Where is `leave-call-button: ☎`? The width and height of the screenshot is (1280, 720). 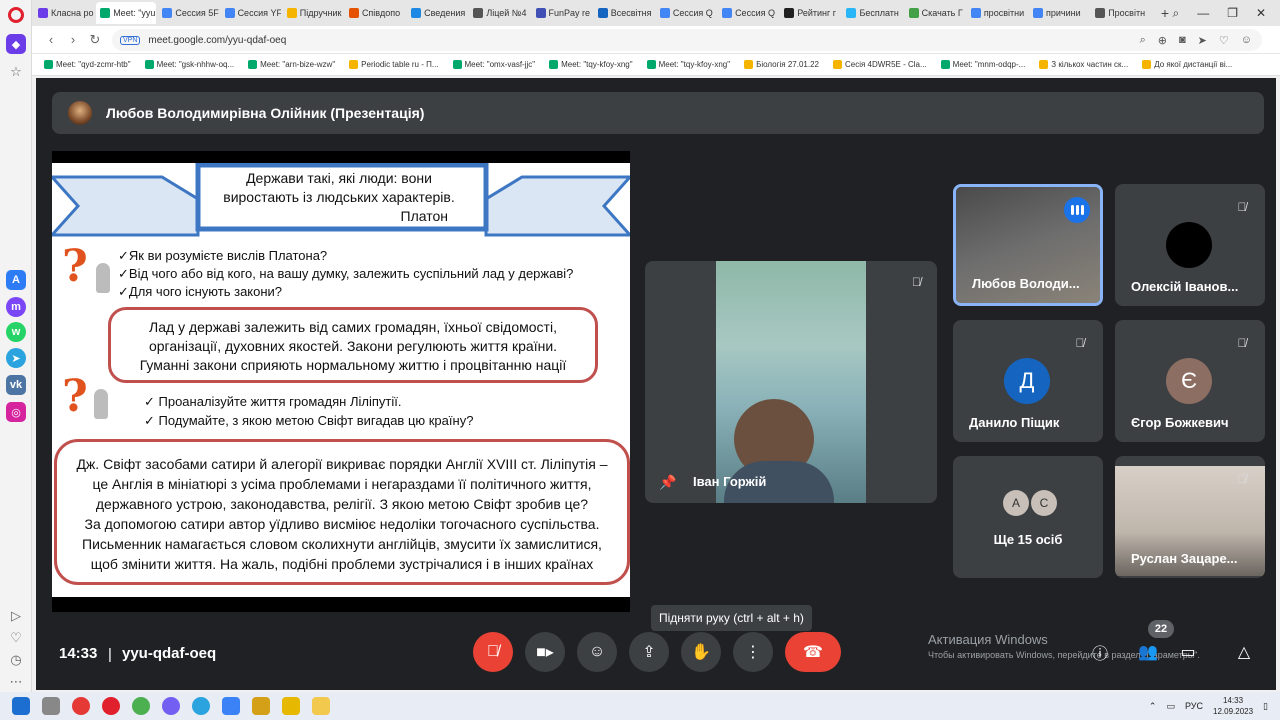 leave-call-button: ☎ is located at coordinates (813, 652).